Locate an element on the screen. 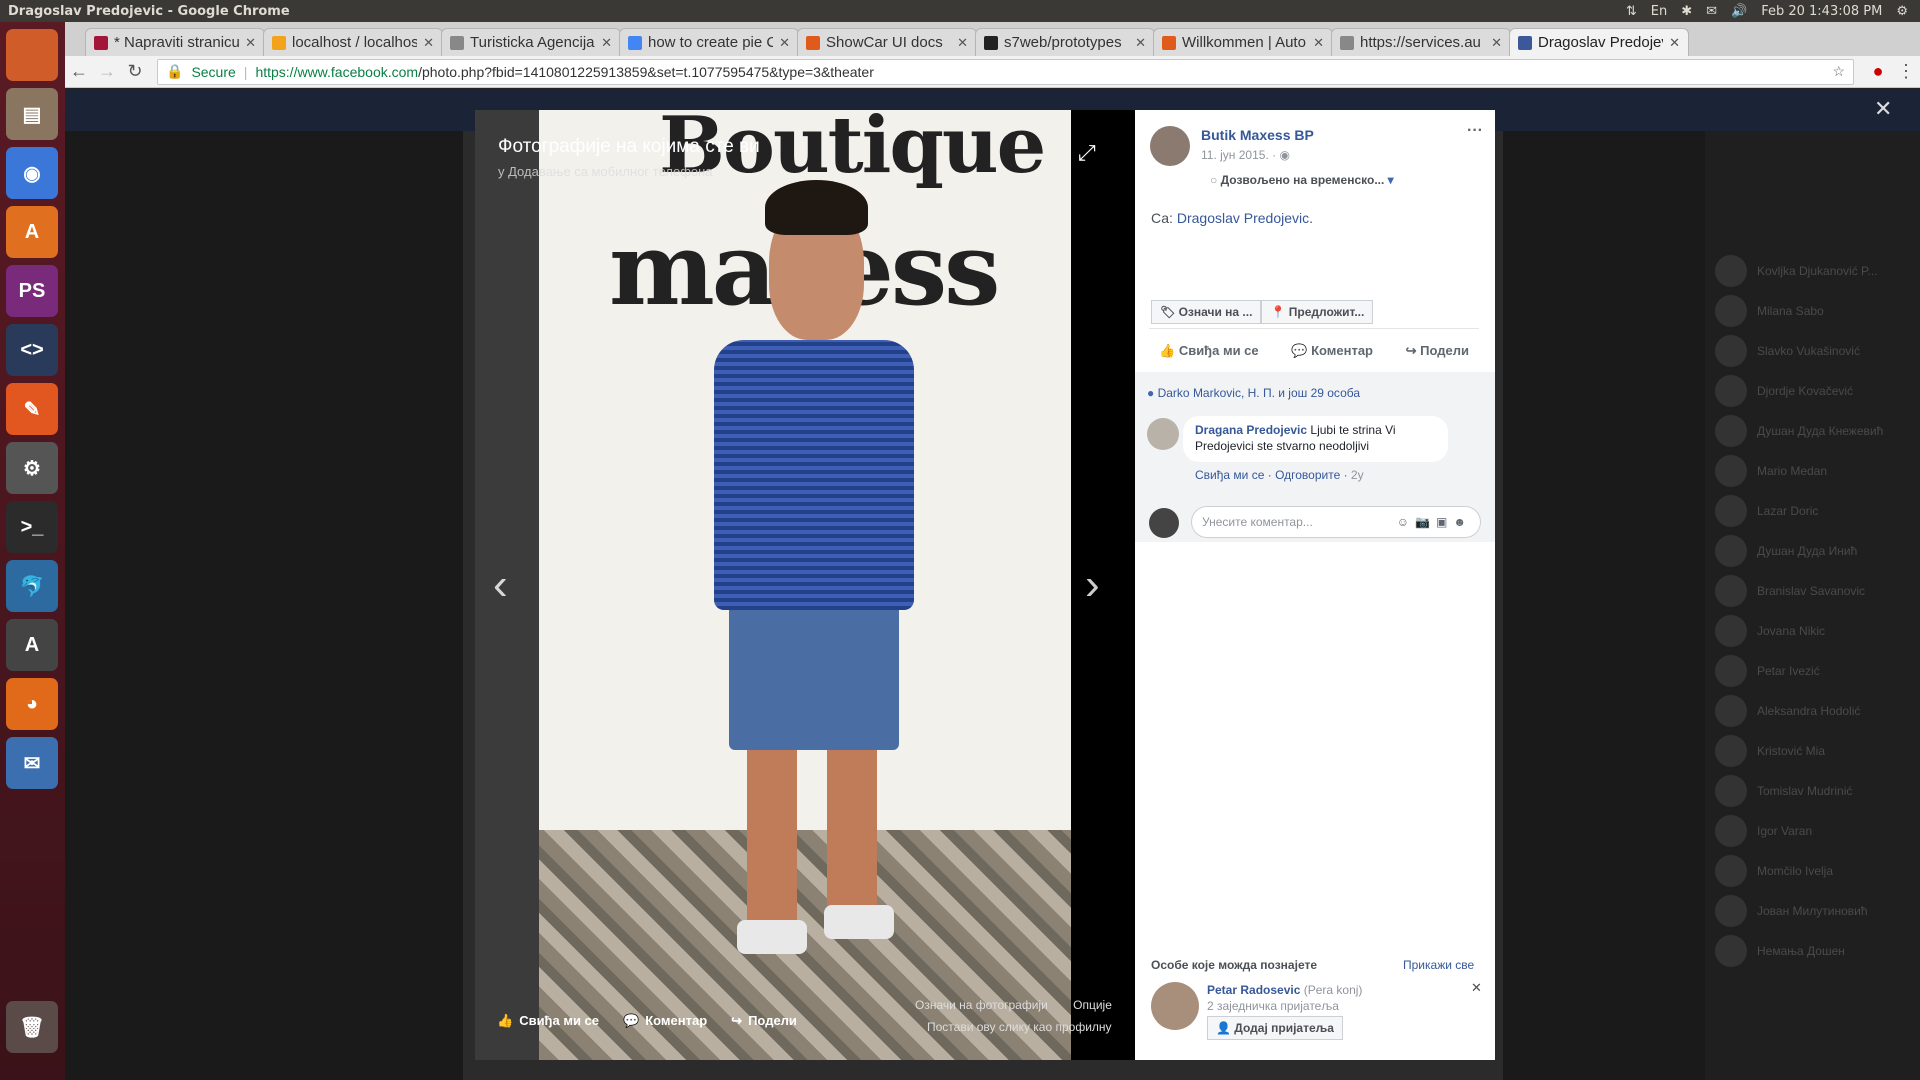 This screenshot has width=1920, height=1080. emoji-icon: ☺ is located at coordinates (1406, 522).